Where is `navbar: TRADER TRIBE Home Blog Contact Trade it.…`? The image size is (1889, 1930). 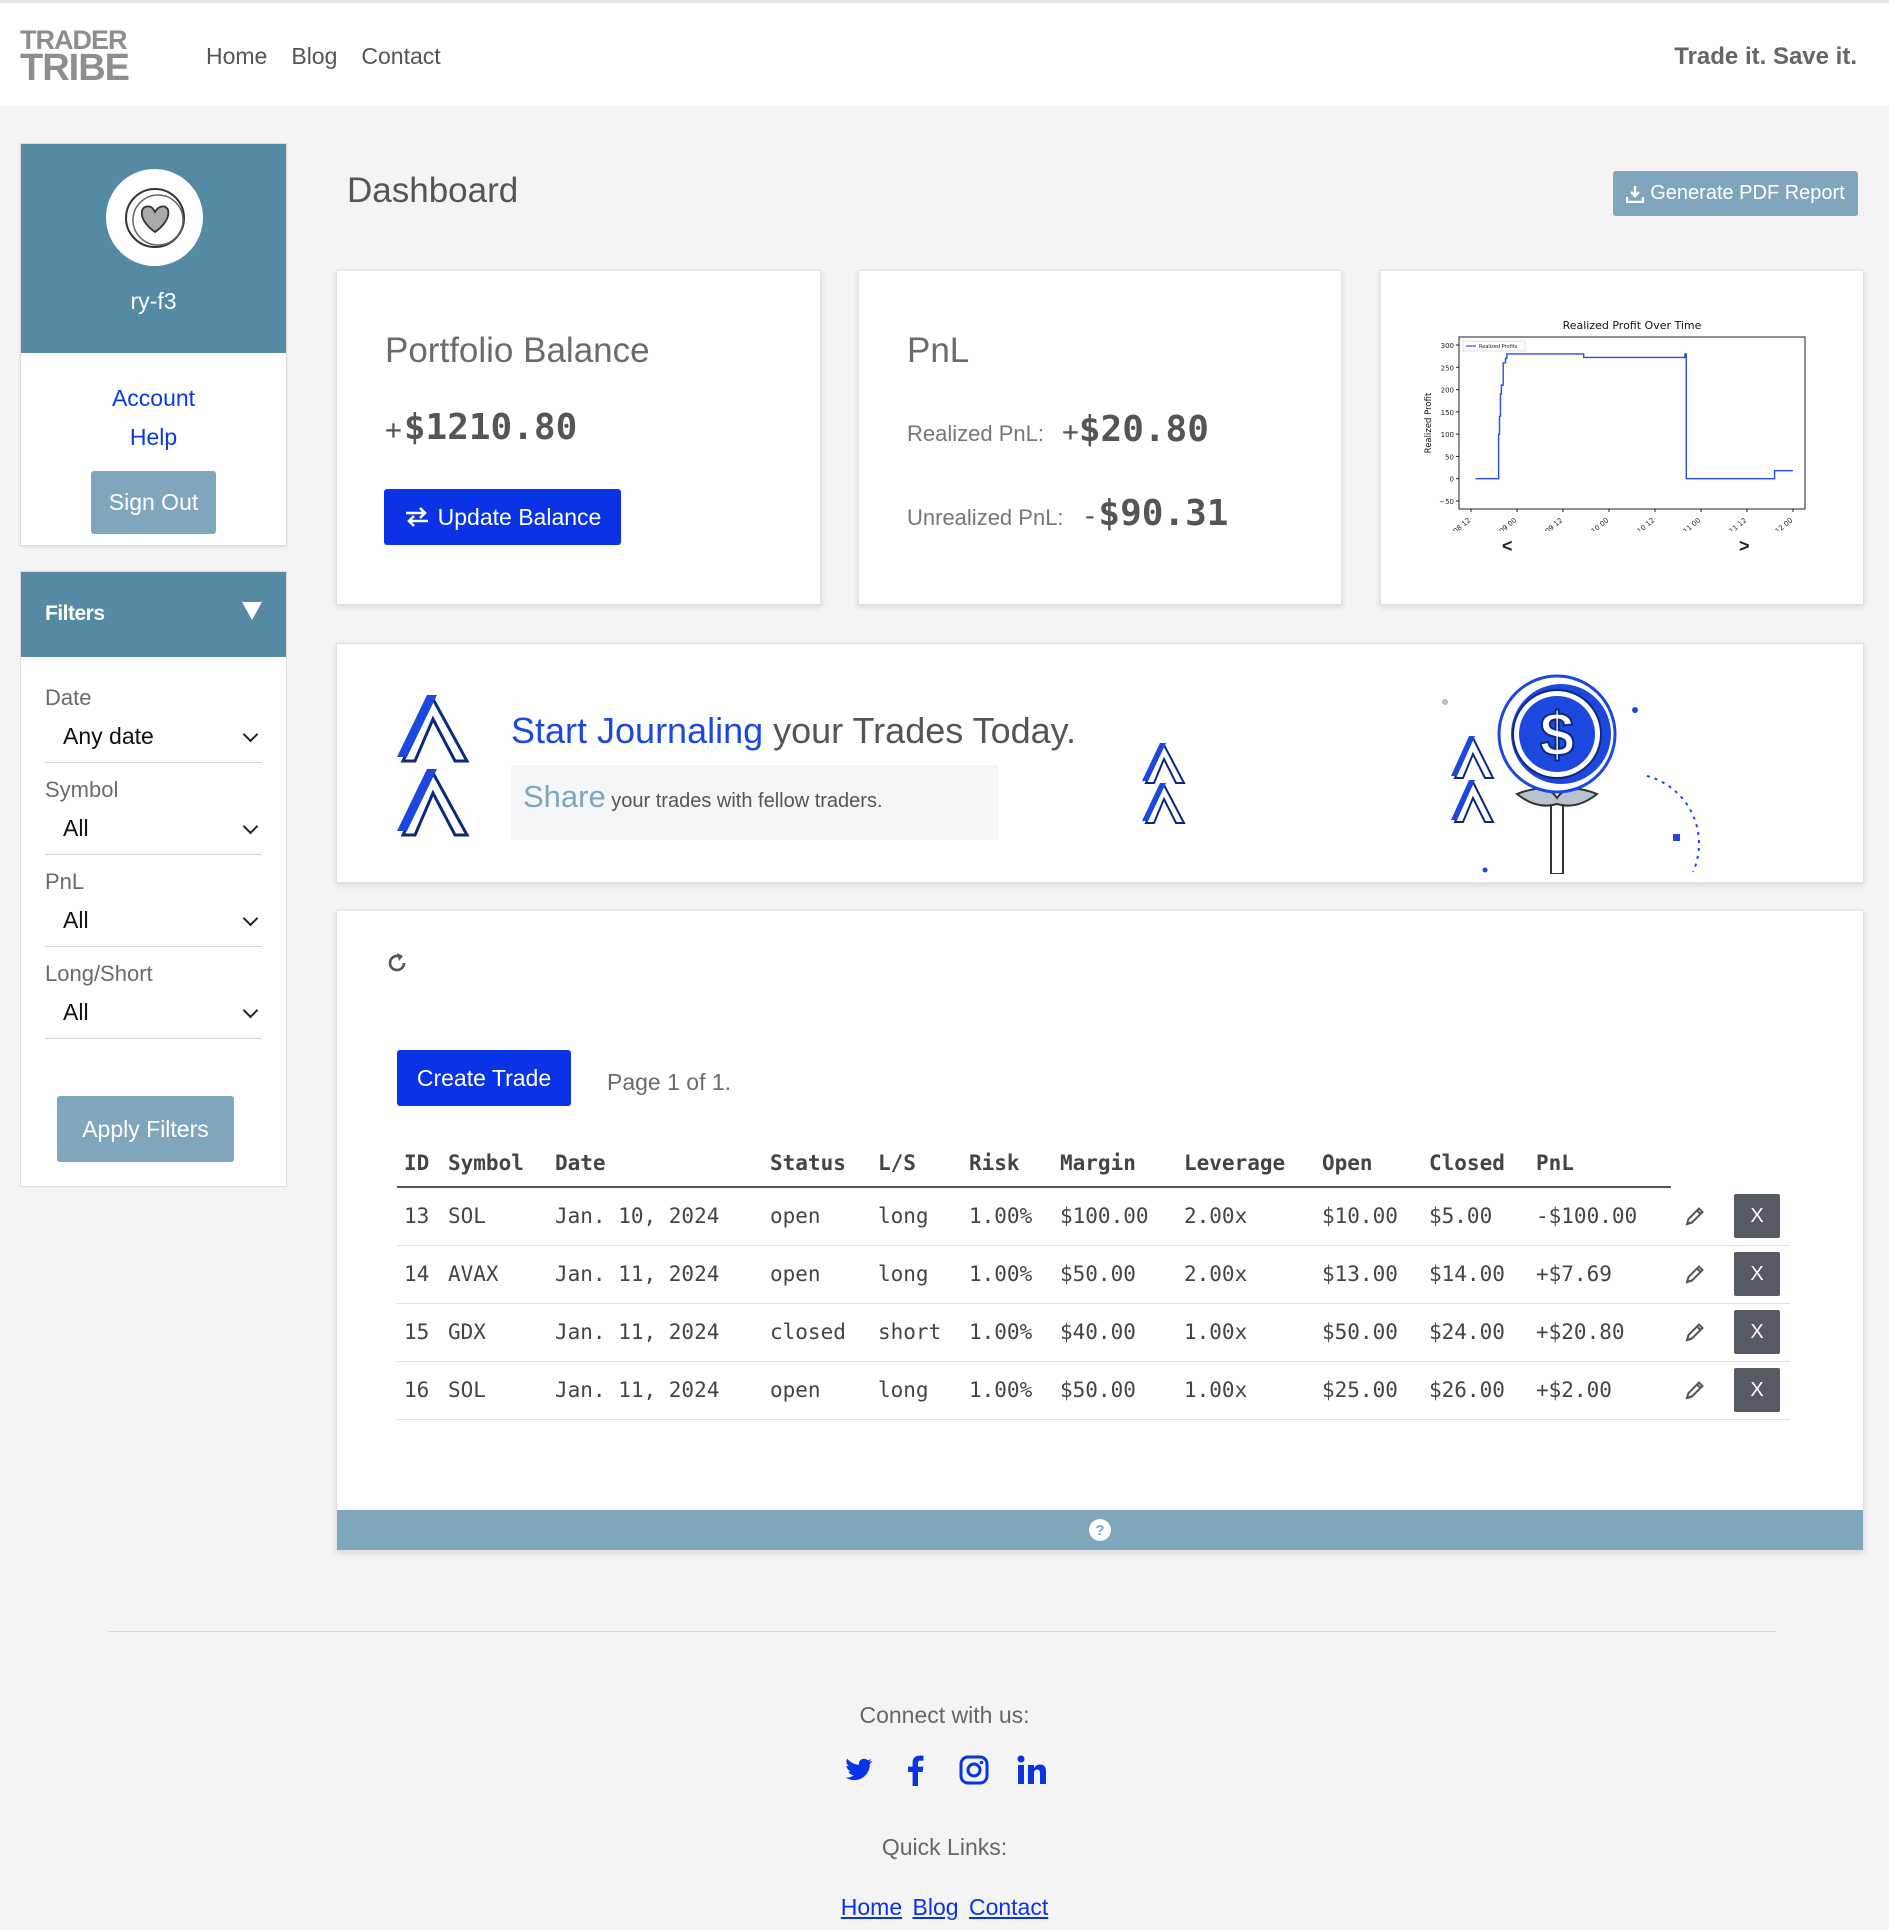 navbar: TRADER TRIBE Home Blog Contact Trade it.… is located at coordinates (944, 53).